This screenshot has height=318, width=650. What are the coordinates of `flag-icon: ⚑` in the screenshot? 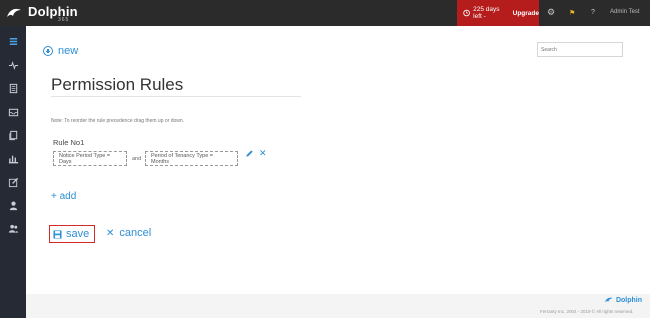 It's located at (572, 13).